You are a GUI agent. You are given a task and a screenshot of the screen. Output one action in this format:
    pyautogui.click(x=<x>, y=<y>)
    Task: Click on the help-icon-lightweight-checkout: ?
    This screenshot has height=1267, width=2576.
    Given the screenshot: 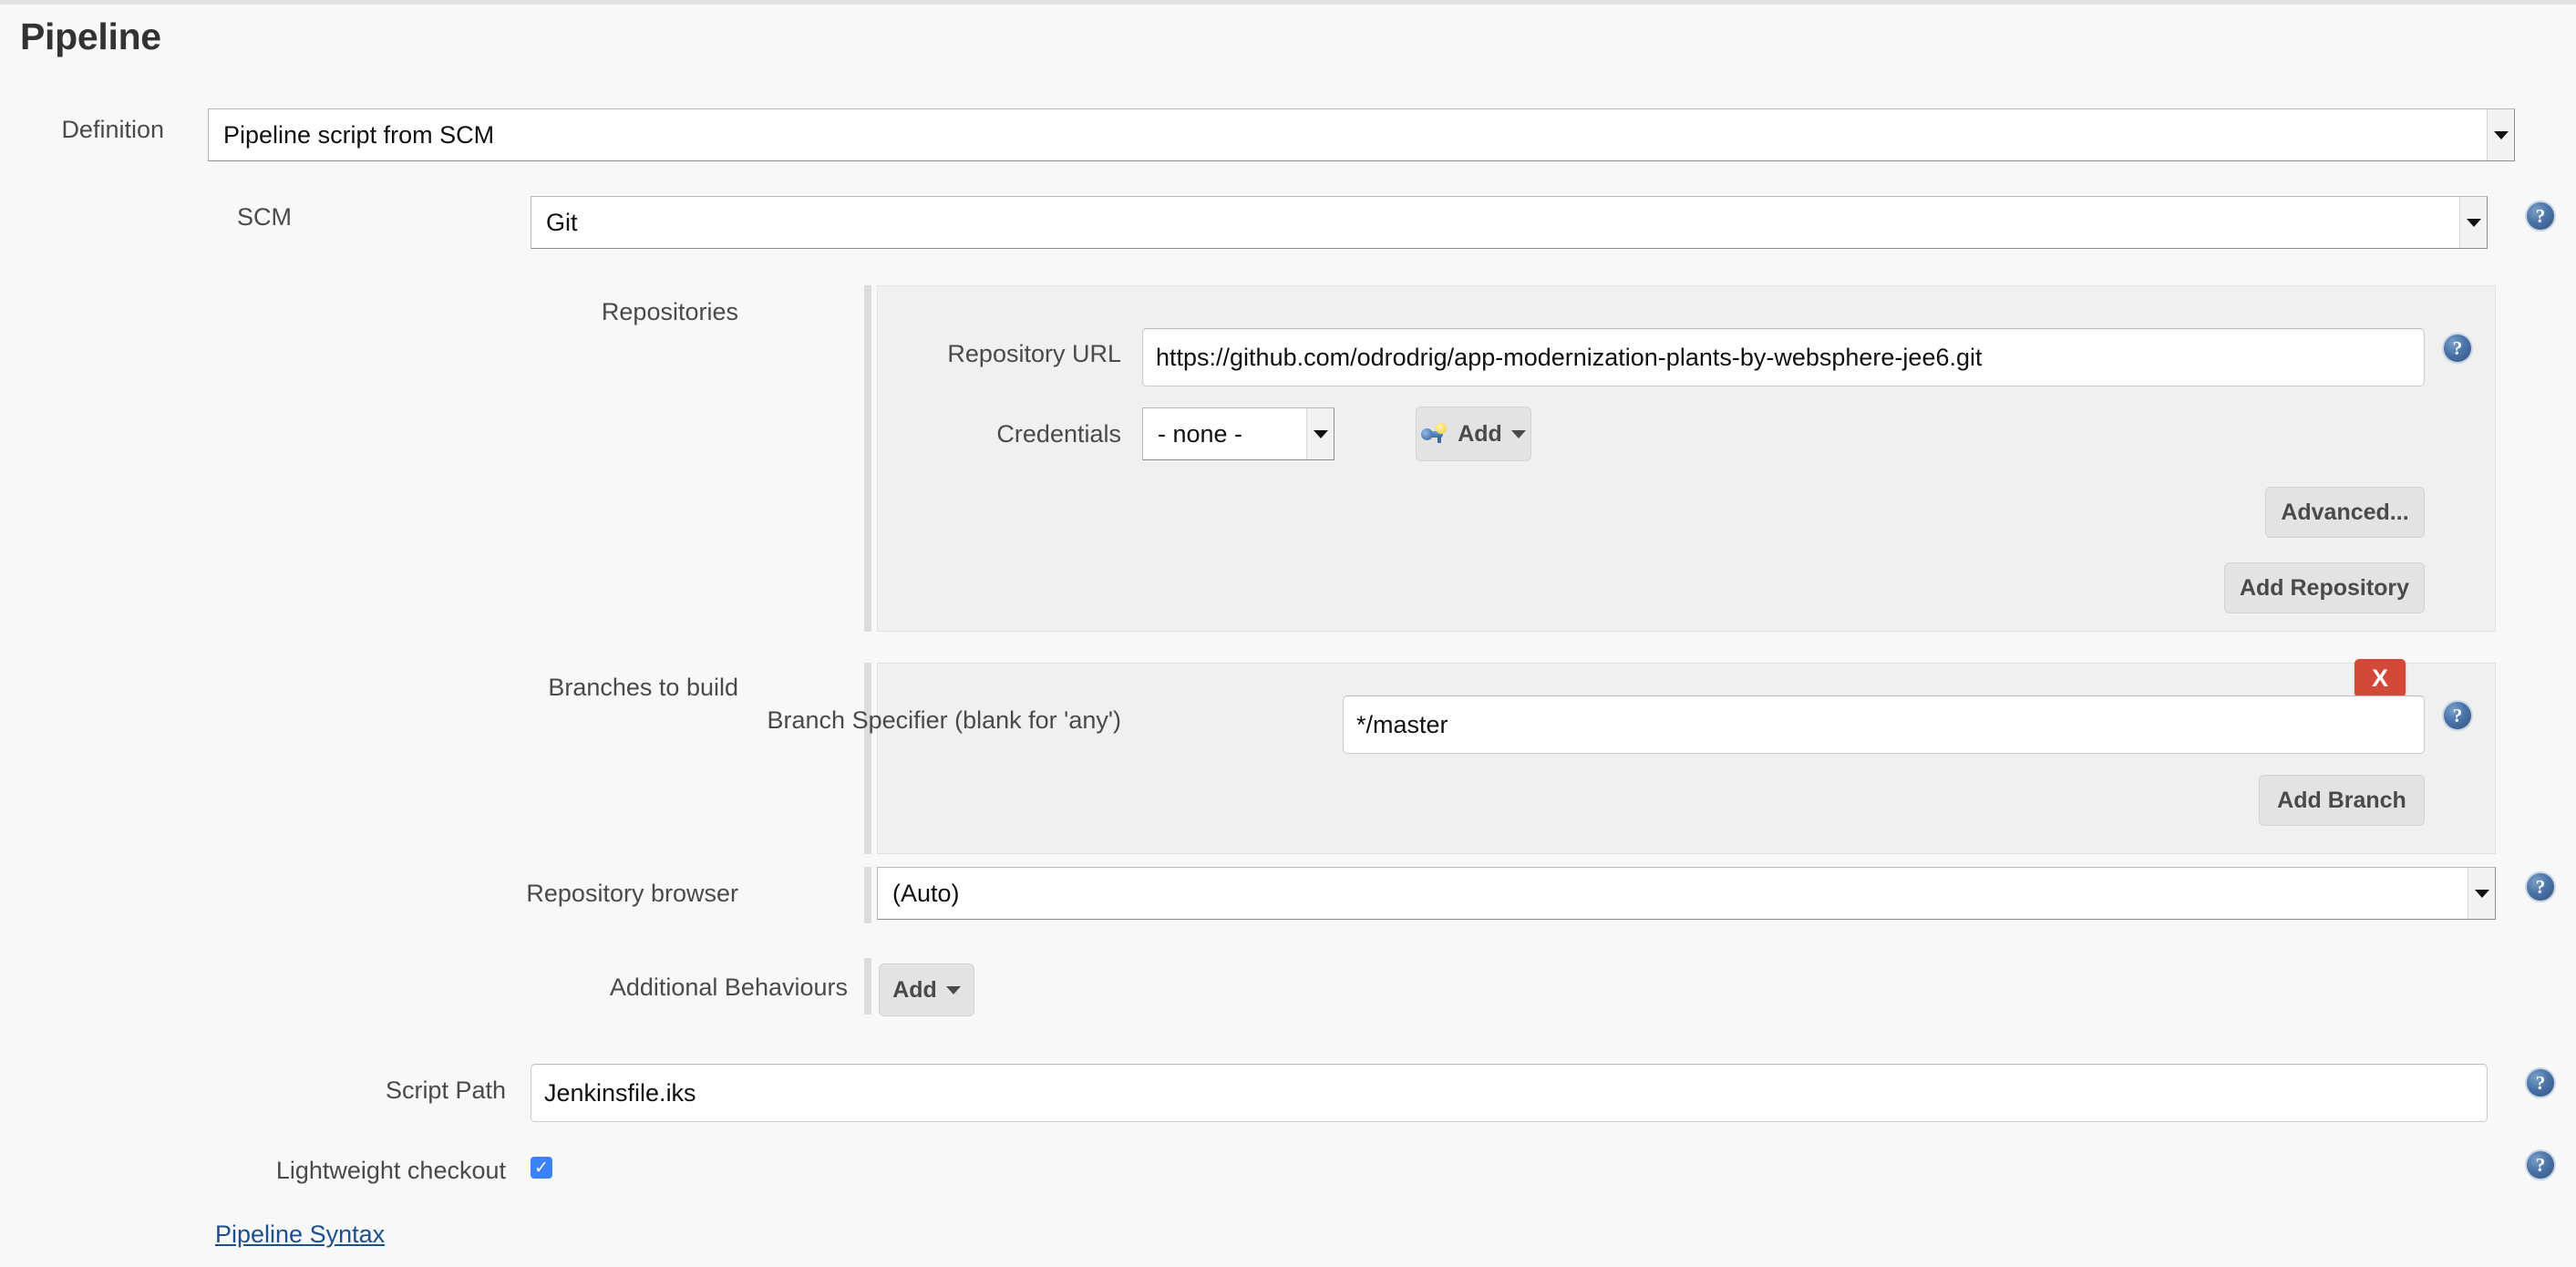 What is the action you would take?
    pyautogui.click(x=2540, y=1165)
    